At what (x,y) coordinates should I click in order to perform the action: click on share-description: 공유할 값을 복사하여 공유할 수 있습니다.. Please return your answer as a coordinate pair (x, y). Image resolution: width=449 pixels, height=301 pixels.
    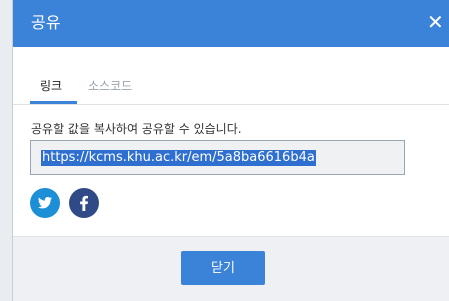
    Looking at the image, I should click on (136, 129).